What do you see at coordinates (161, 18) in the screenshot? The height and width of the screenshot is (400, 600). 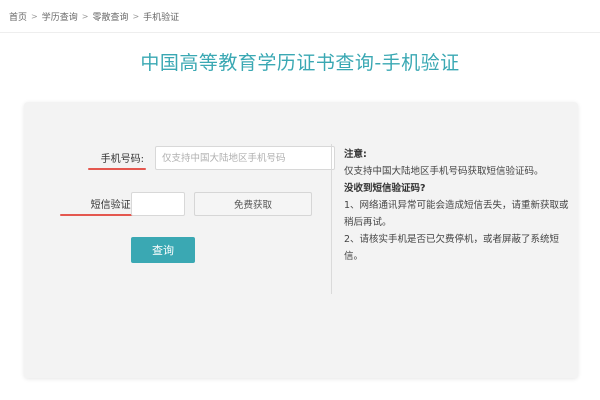 I see `breadcrumb-item-current: 手机验证` at bounding box center [161, 18].